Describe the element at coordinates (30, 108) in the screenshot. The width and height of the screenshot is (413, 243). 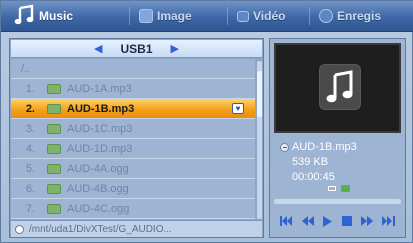
I see `file-number: 2.` at that location.